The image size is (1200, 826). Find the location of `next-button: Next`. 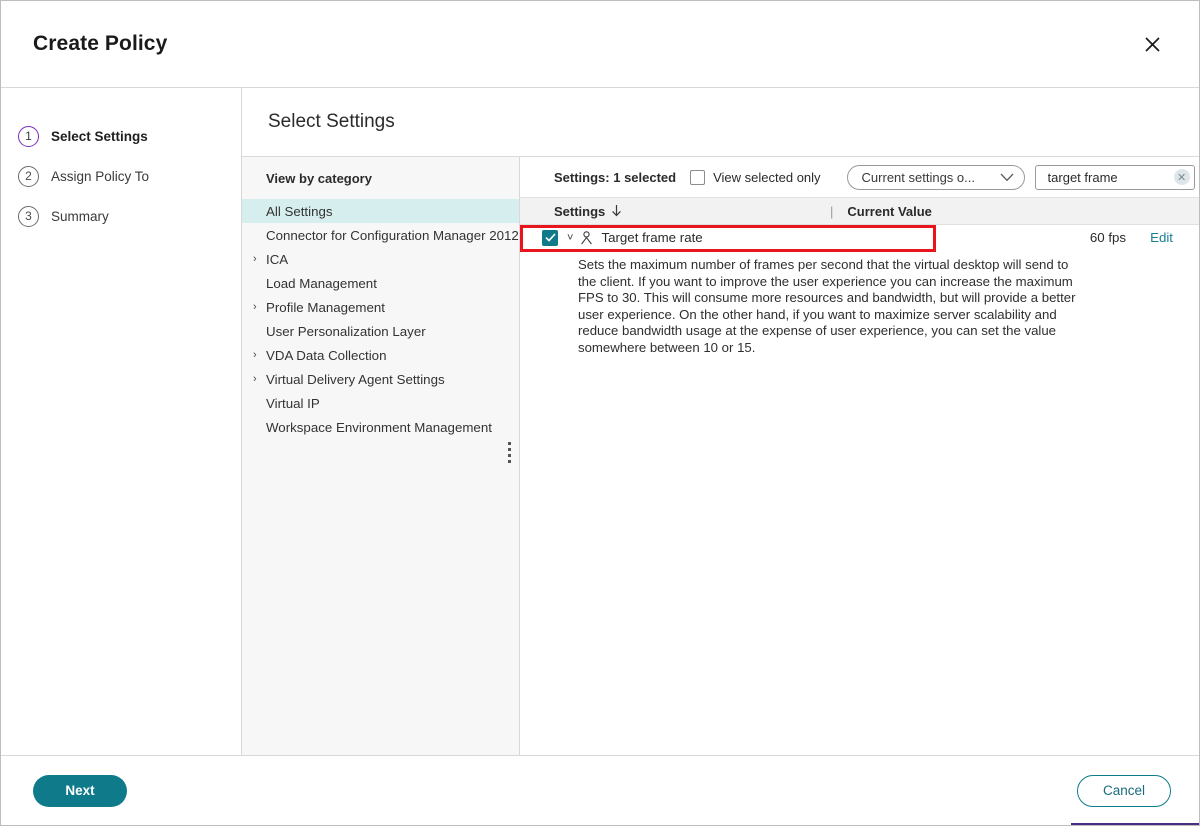

next-button: Next is located at coordinates (80, 790).